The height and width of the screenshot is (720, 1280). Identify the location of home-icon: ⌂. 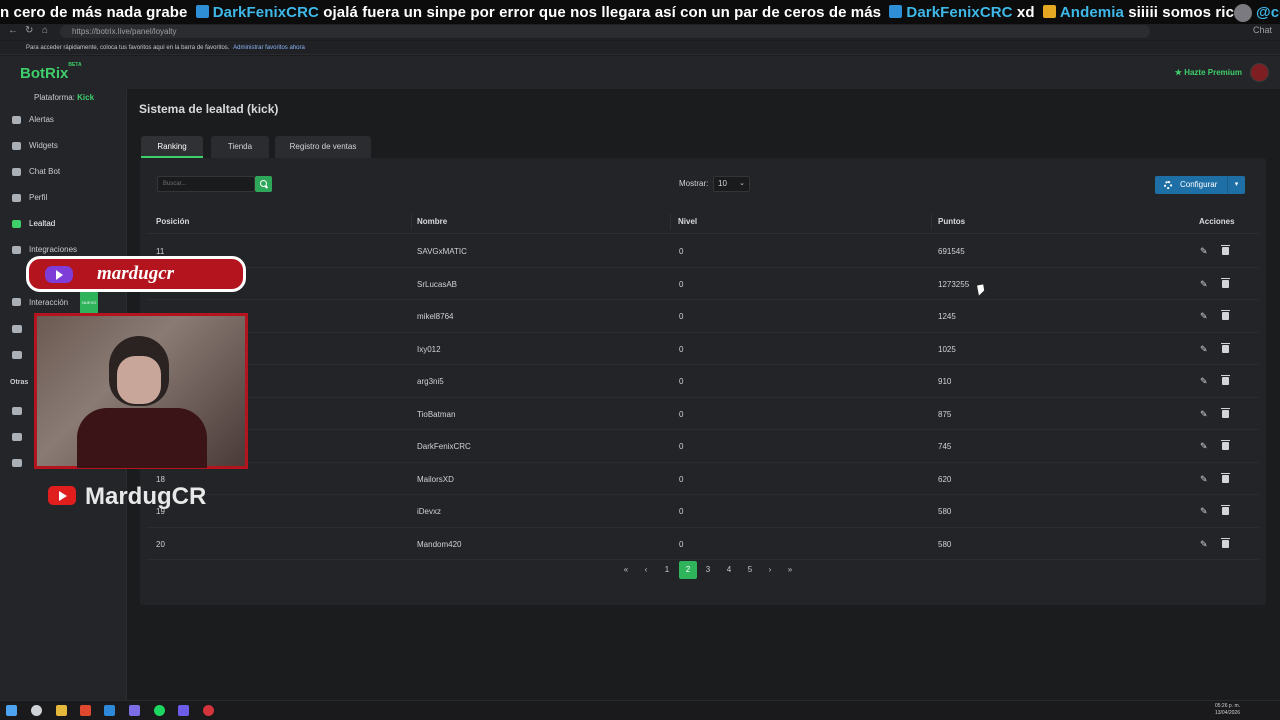
(45, 30).